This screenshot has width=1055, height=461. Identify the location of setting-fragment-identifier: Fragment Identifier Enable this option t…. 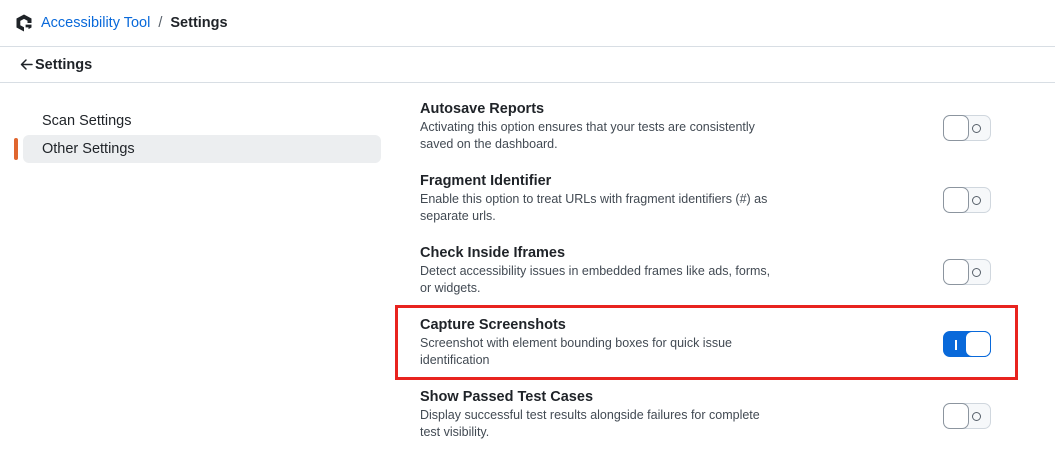
(720, 198).